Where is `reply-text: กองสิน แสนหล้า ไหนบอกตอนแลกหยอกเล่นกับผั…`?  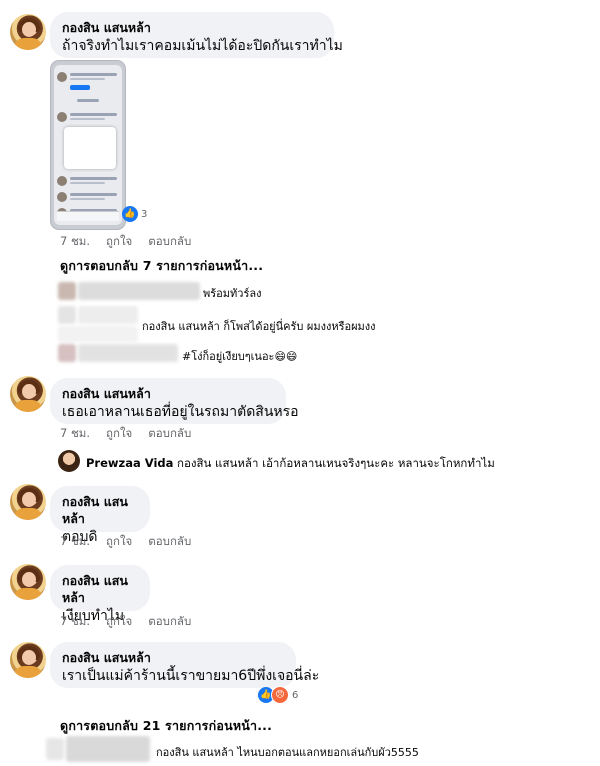
reply-text: กองสิน แสนหล้า ไหนบอกตอนแลกหยอกเล่นกับผั… is located at coordinates (287, 752).